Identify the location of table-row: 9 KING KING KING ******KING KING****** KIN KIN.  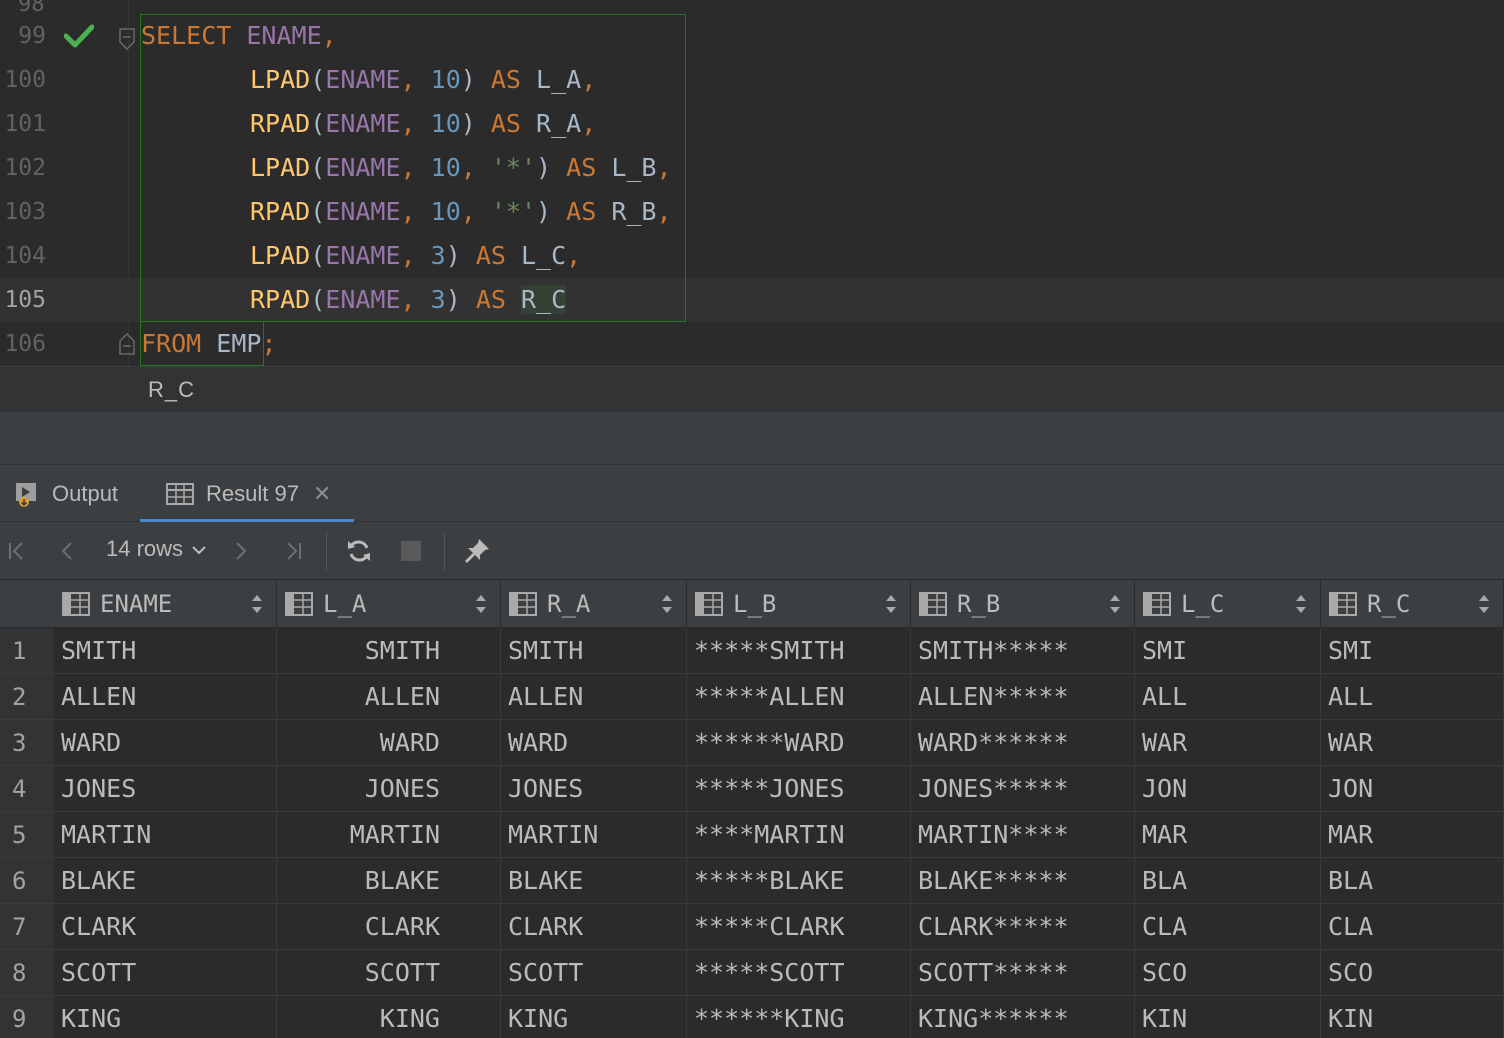
(752, 1017).